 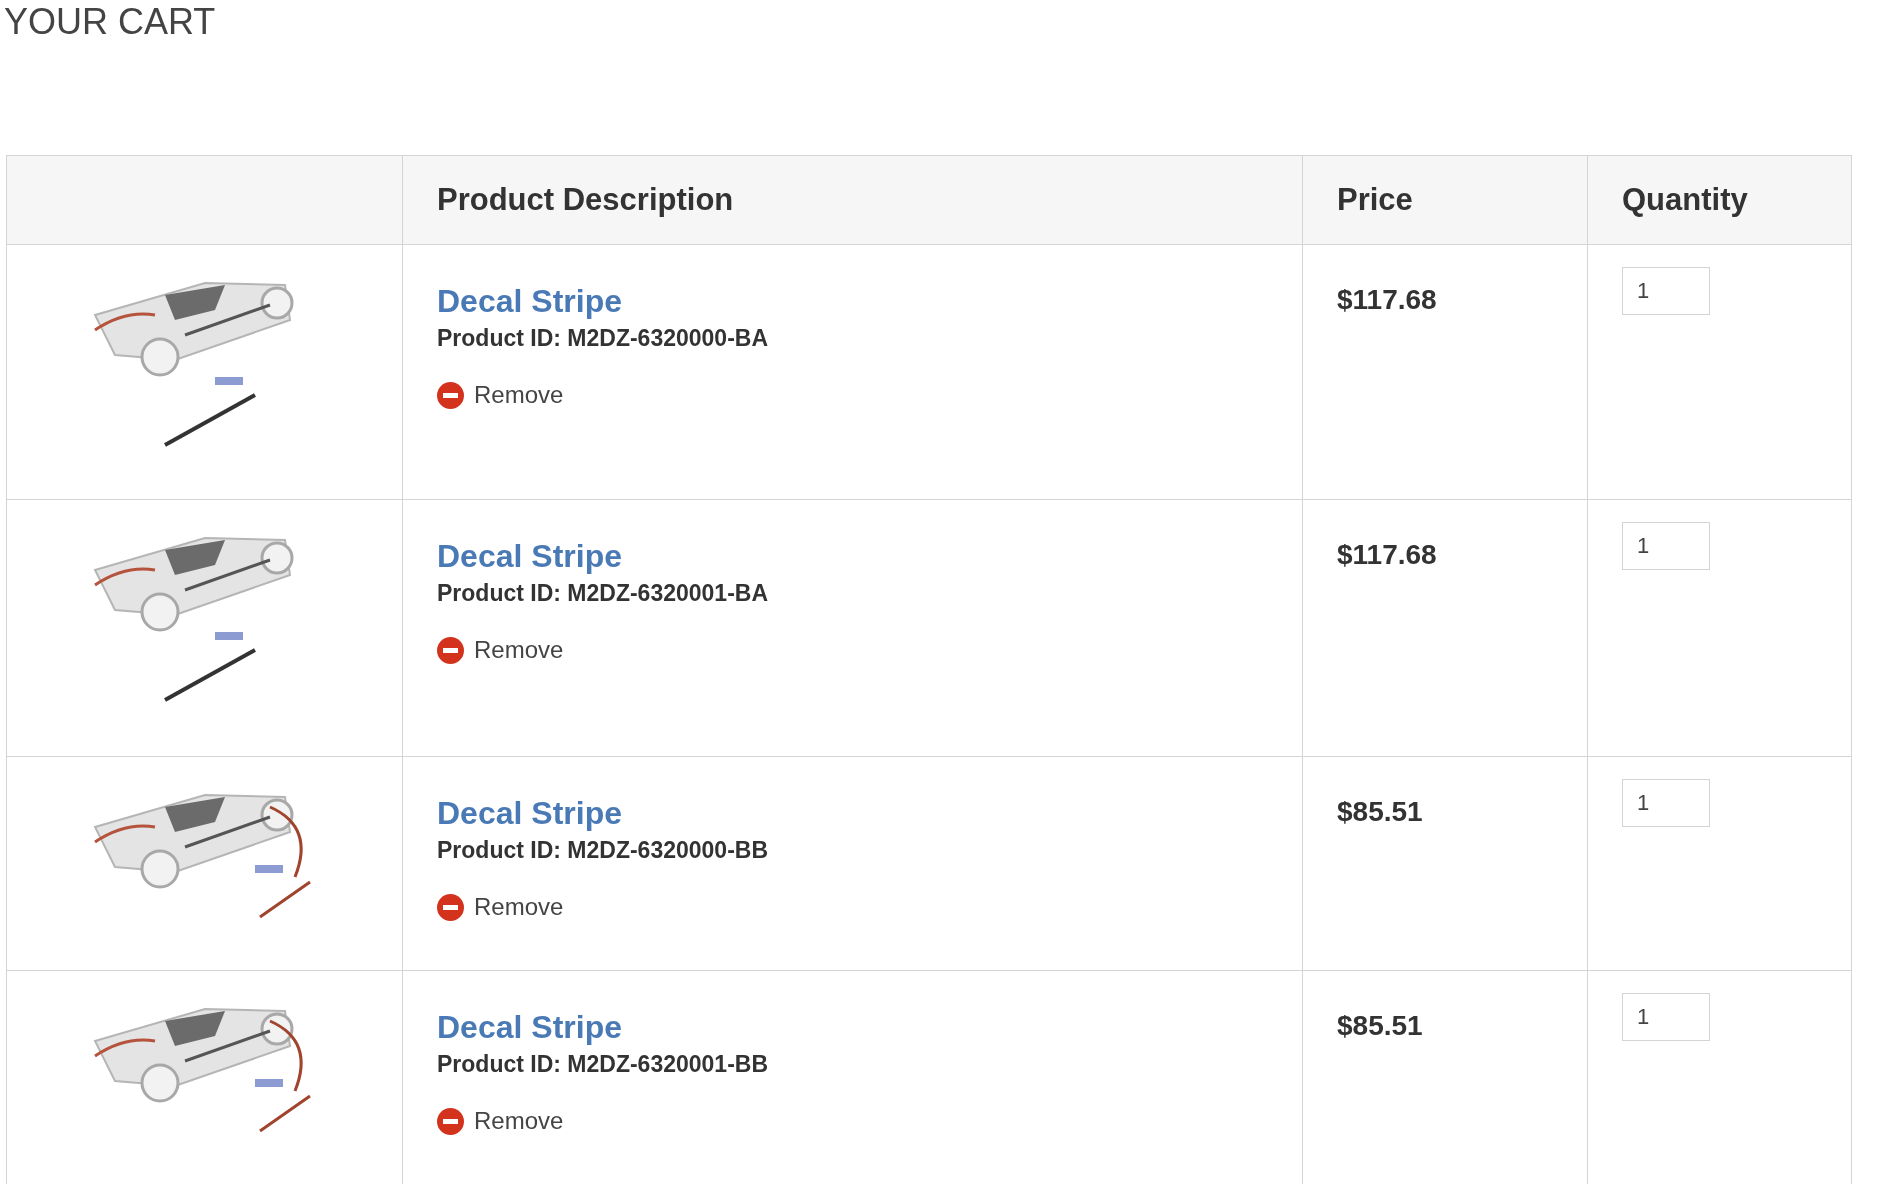 What do you see at coordinates (1685, 199) in the screenshot?
I see `column-header: Quantity` at bounding box center [1685, 199].